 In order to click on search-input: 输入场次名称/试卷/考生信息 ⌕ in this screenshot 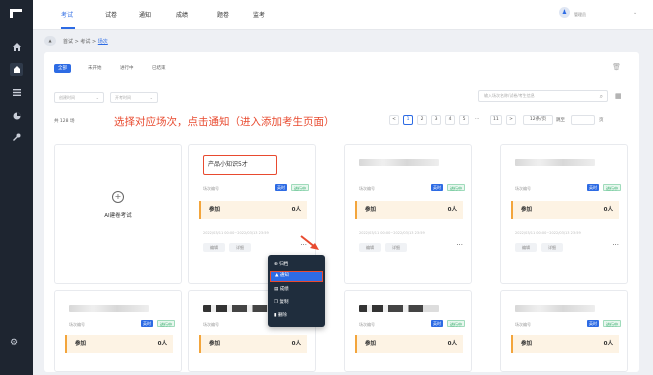, I will do `click(543, 96)`.